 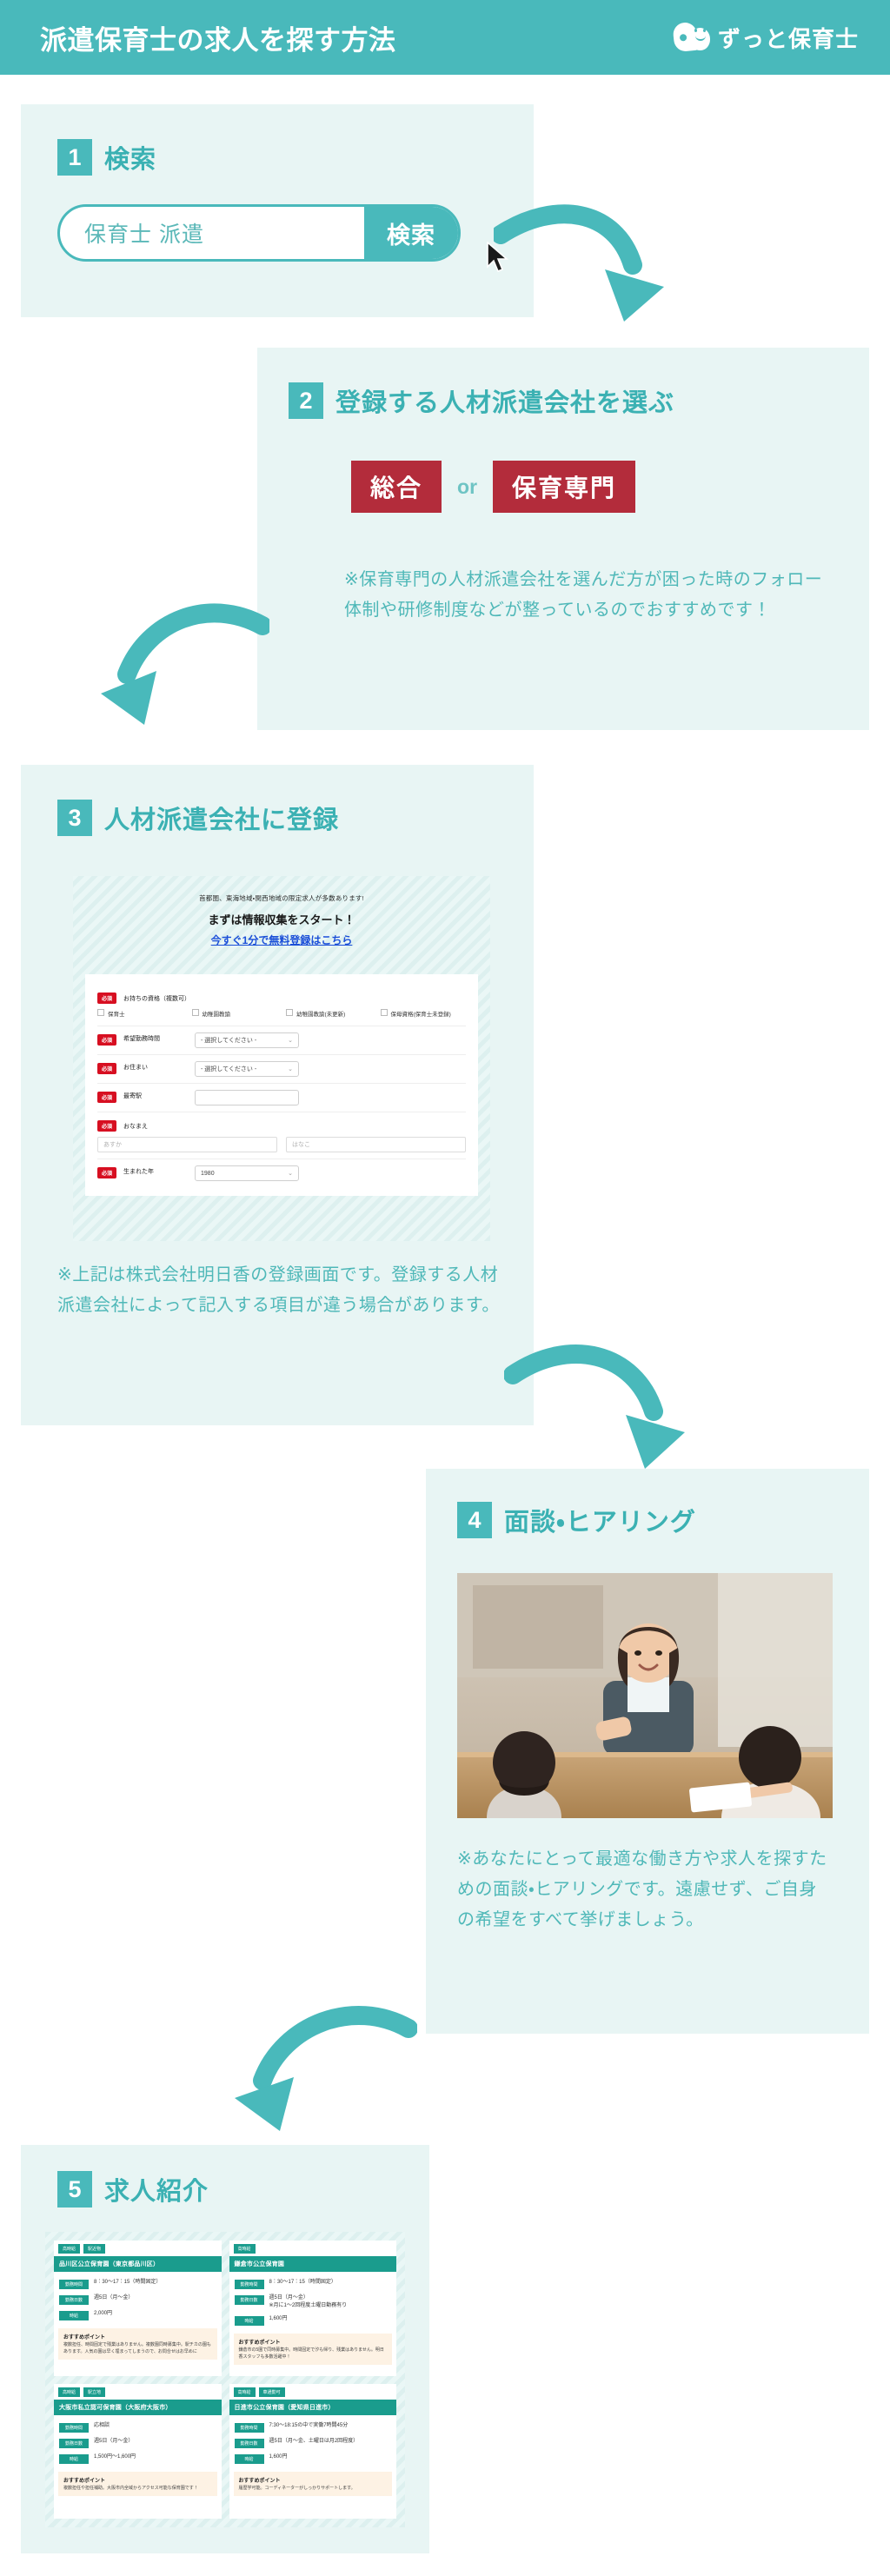 What do you see at coordinates (74, 157) in the screenshot?
I see `step-1-number: 1` at bounding box center [74, 157].